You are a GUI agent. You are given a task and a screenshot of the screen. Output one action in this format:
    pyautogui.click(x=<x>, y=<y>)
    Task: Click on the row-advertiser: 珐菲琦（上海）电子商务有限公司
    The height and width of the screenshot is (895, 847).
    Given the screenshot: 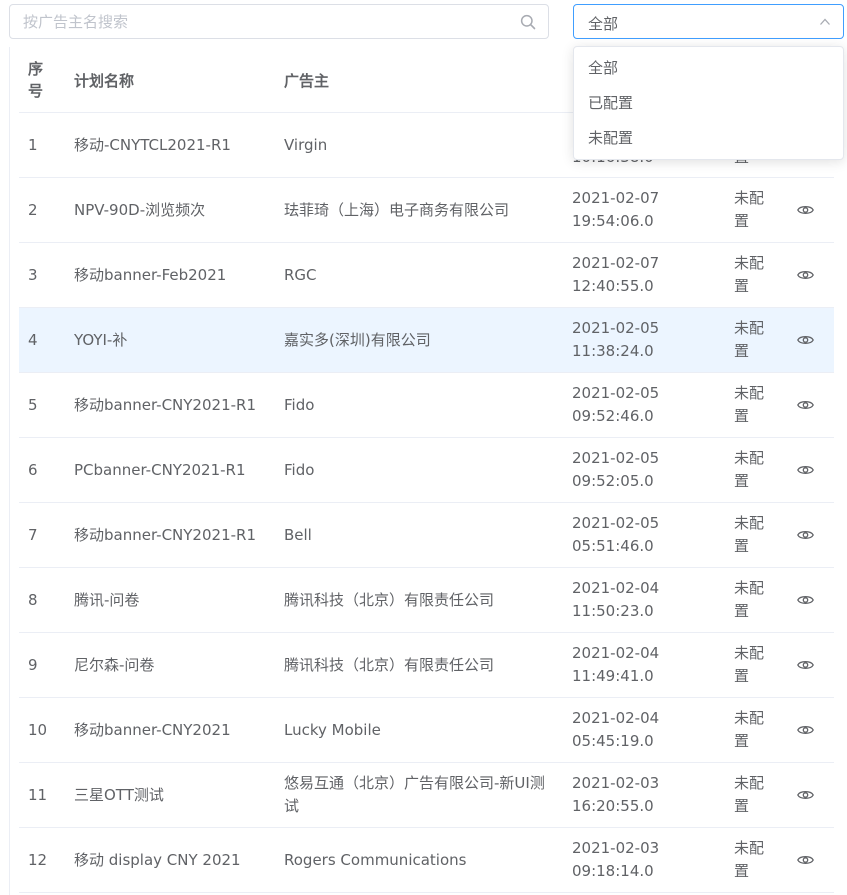 What is the action you would take?
    pyautogui.click(x=397, y=209)
    